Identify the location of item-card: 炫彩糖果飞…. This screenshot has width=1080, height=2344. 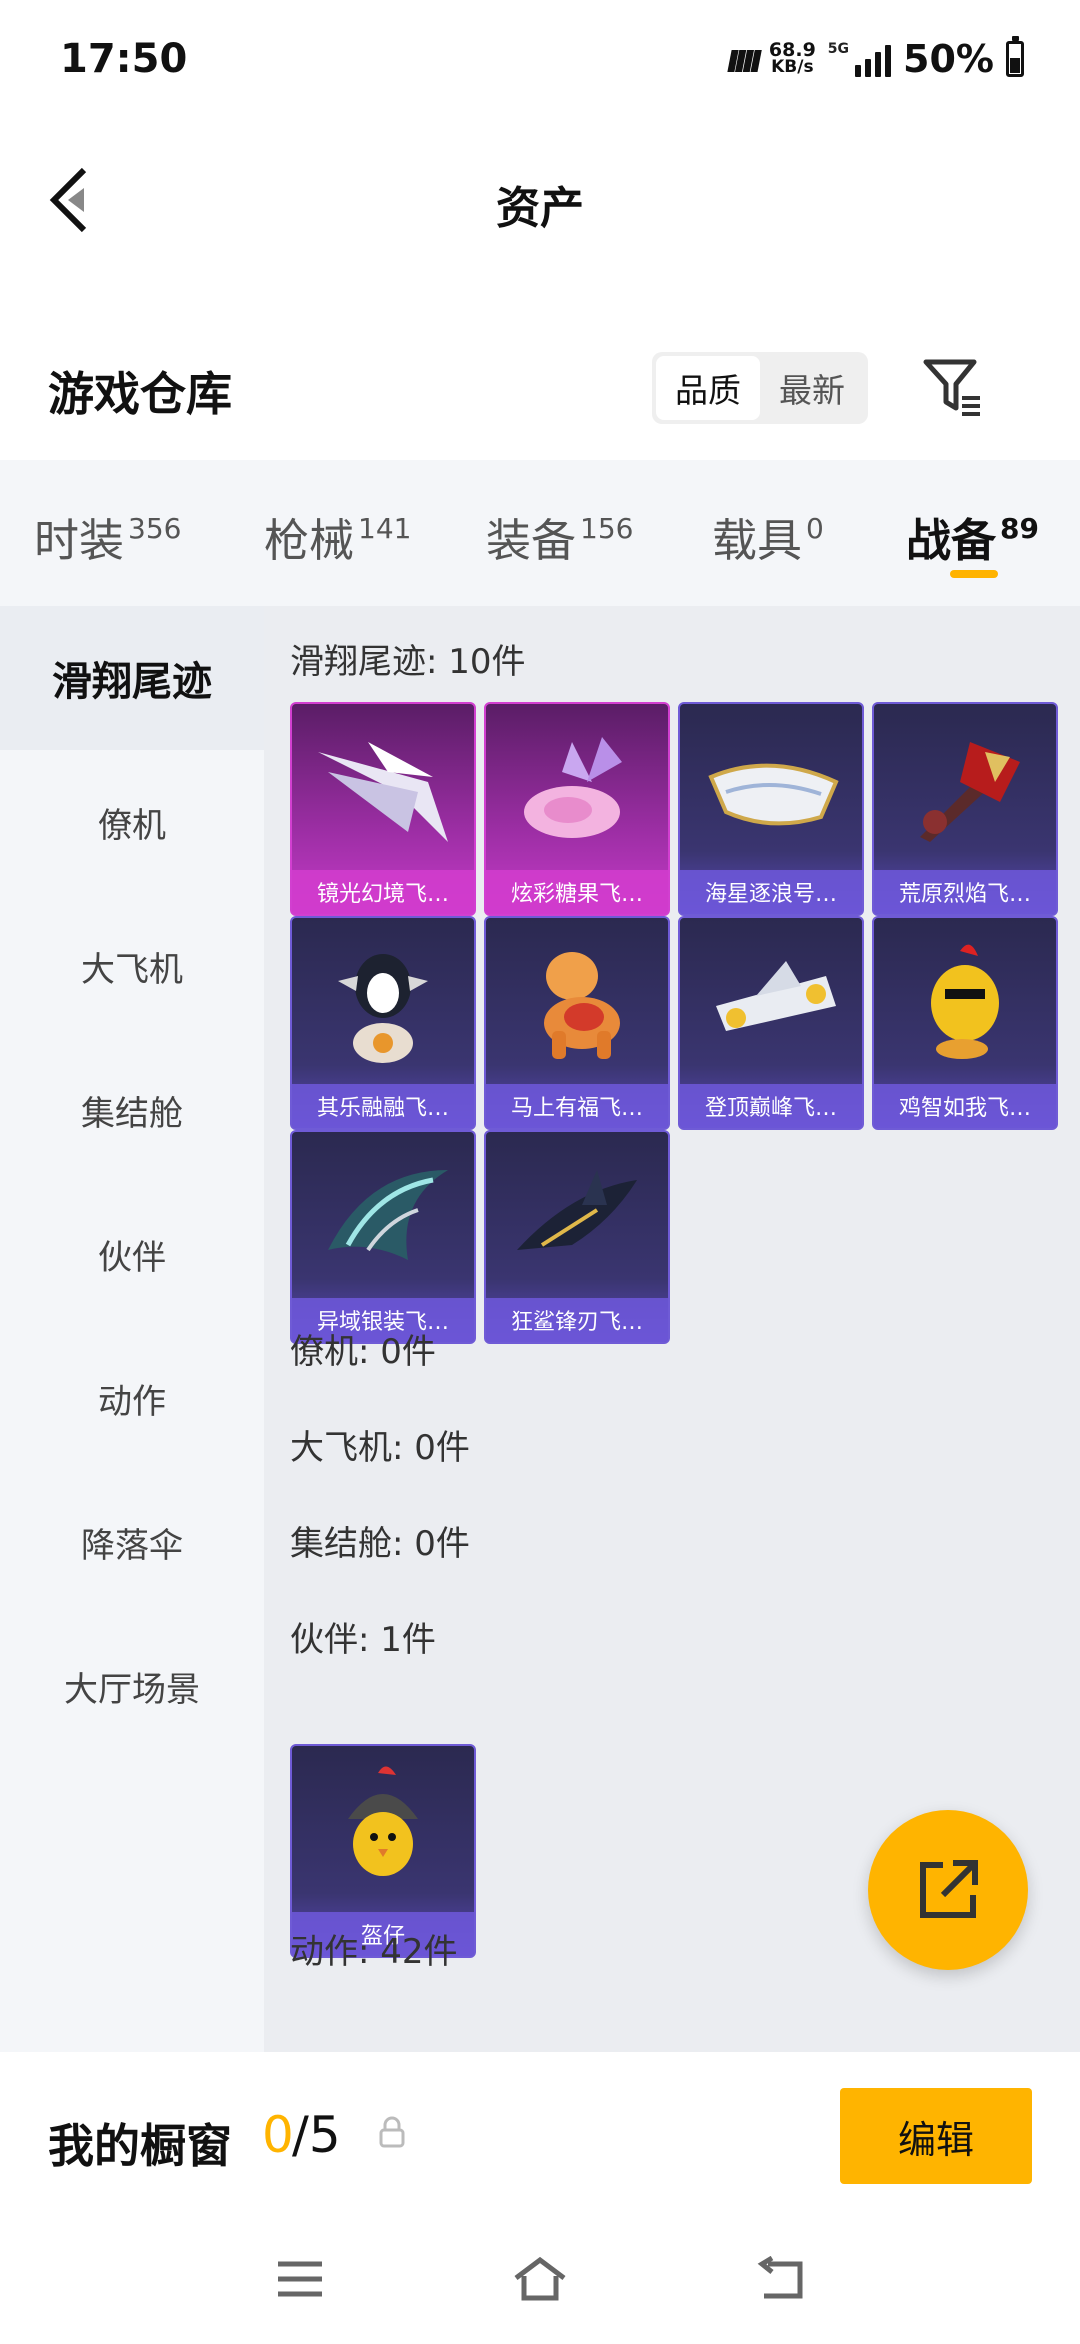
(577, 809).